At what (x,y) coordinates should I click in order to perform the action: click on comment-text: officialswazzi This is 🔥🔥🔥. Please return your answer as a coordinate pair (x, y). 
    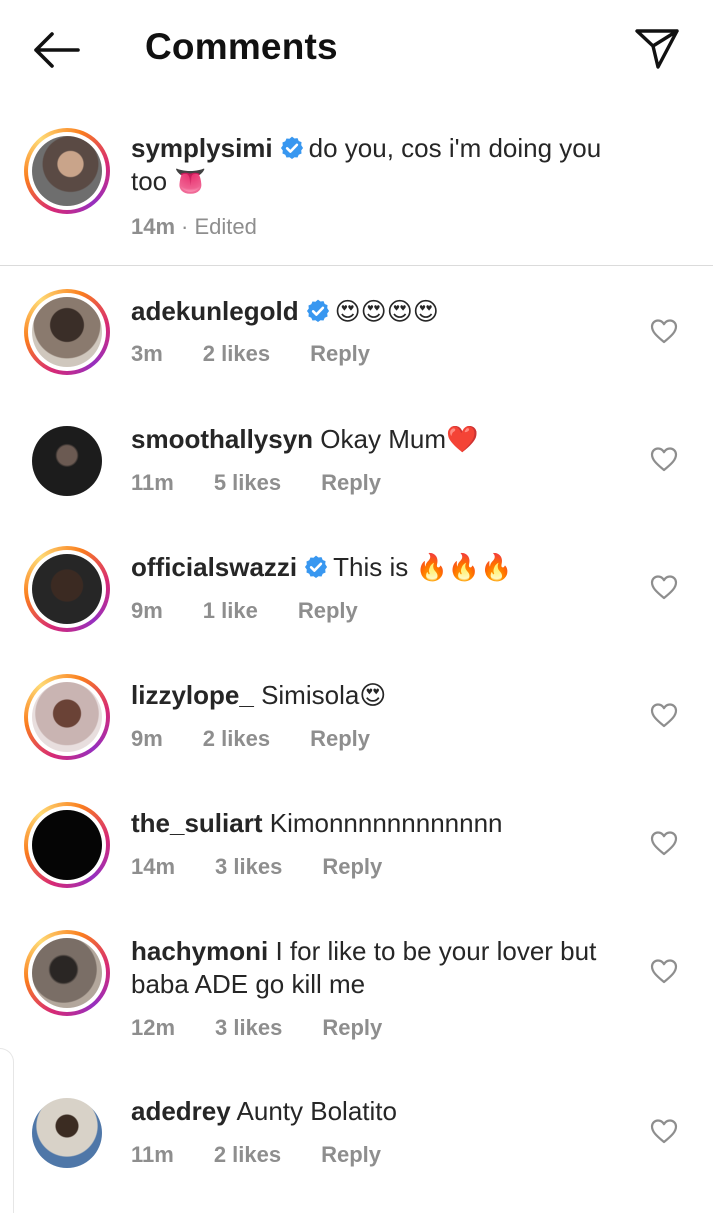
    Looking at the image, I should click on (386, 567).